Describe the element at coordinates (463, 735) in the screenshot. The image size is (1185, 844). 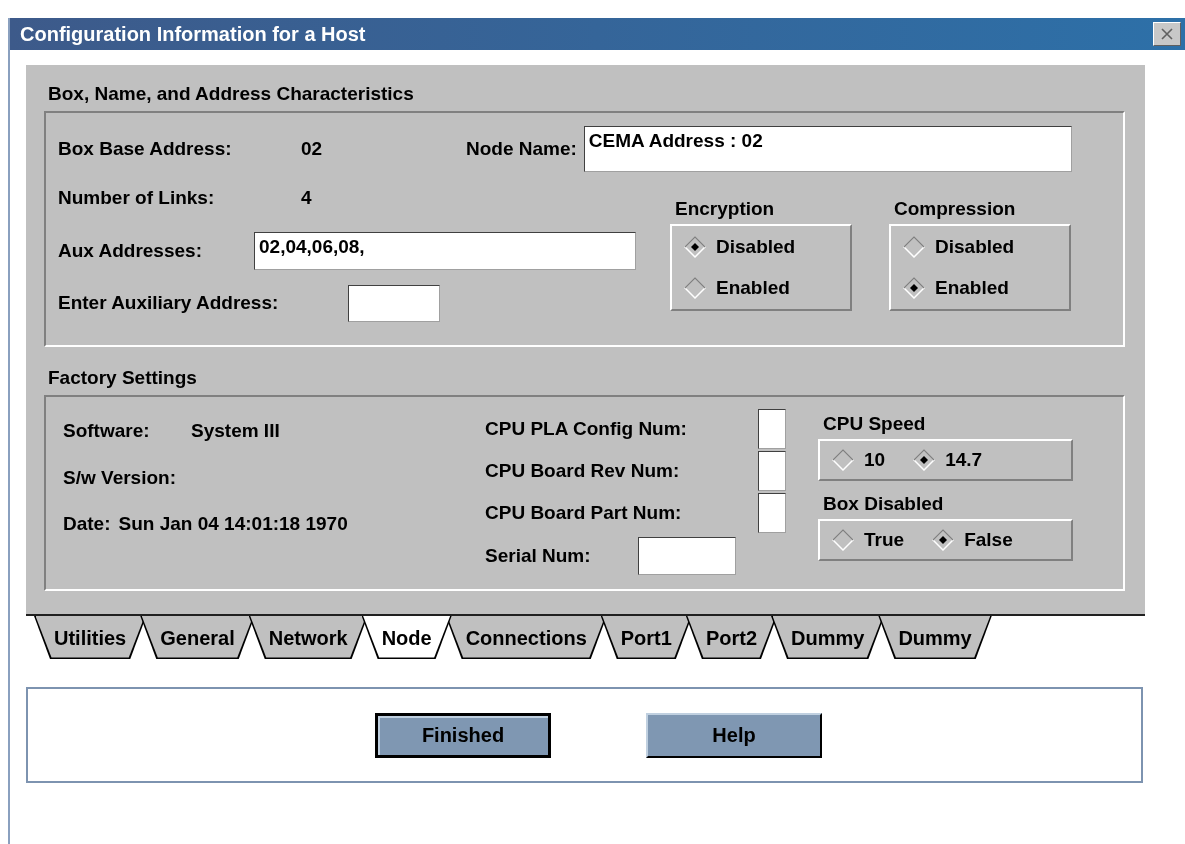
I see `dialog-button: Finished` at that location.